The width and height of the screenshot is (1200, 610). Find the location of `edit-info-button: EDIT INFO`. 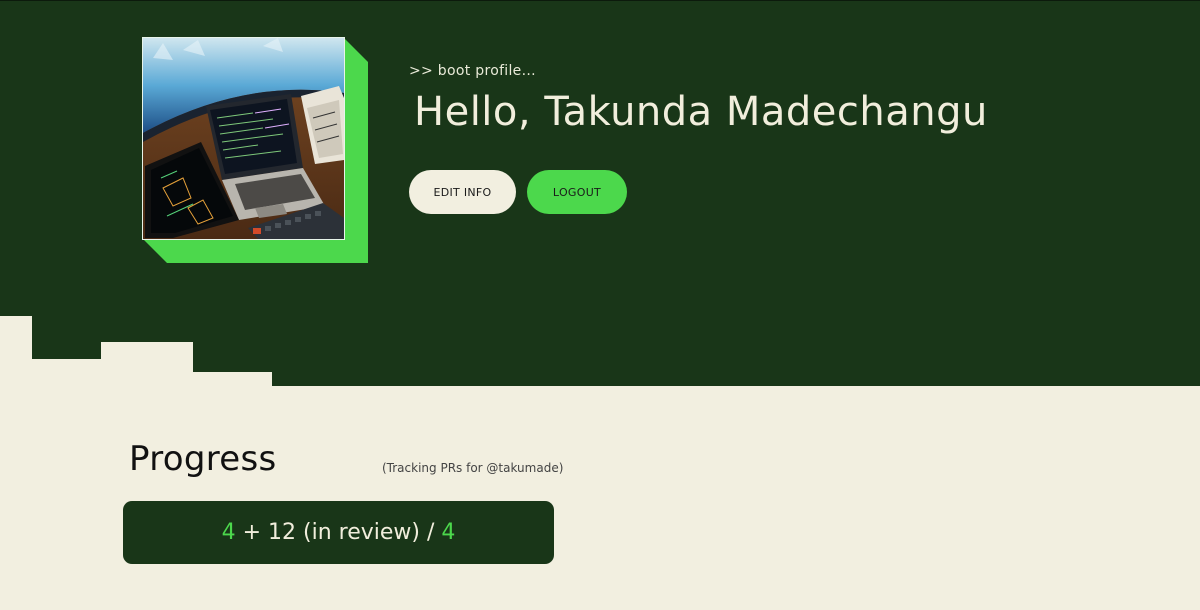

edit-info-button: EDIT INFO is located at coordinates (462, 192).